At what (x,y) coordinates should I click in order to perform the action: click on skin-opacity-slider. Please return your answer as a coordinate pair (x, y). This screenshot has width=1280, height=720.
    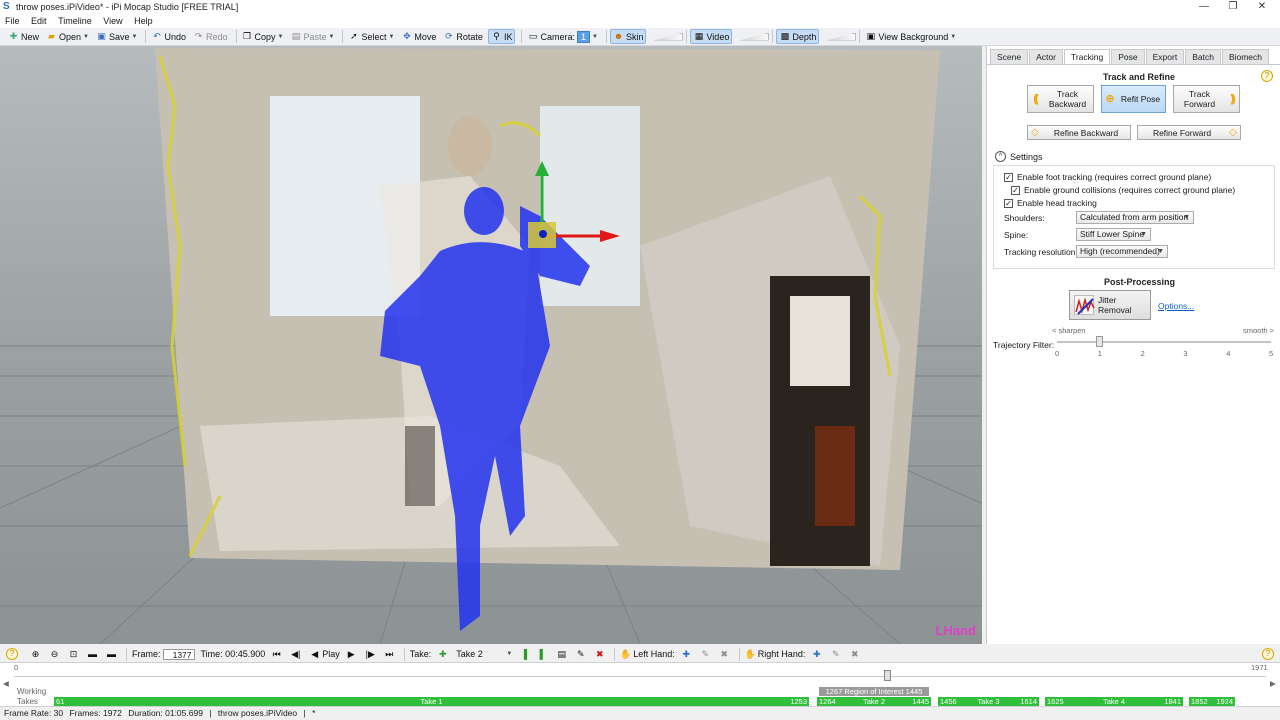
    Looking at the image, I should click on (668, 36).